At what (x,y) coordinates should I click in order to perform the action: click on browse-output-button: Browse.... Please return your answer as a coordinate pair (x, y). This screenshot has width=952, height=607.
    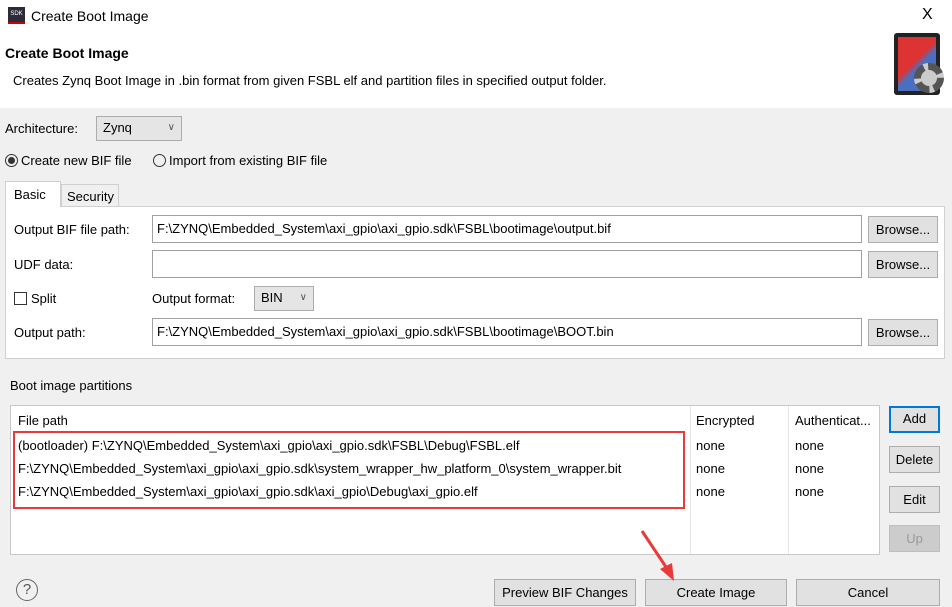
    Looking at the image, I should click on (903, 332).